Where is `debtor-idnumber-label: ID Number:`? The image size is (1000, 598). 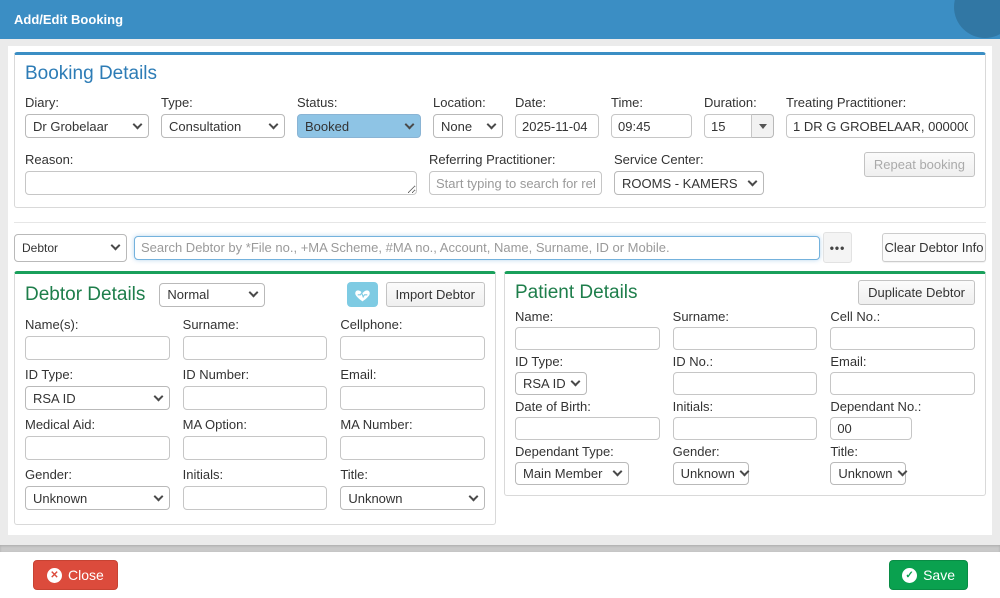 debtor-idnumber-label: ID Number: is located at coordinates (216, 374).